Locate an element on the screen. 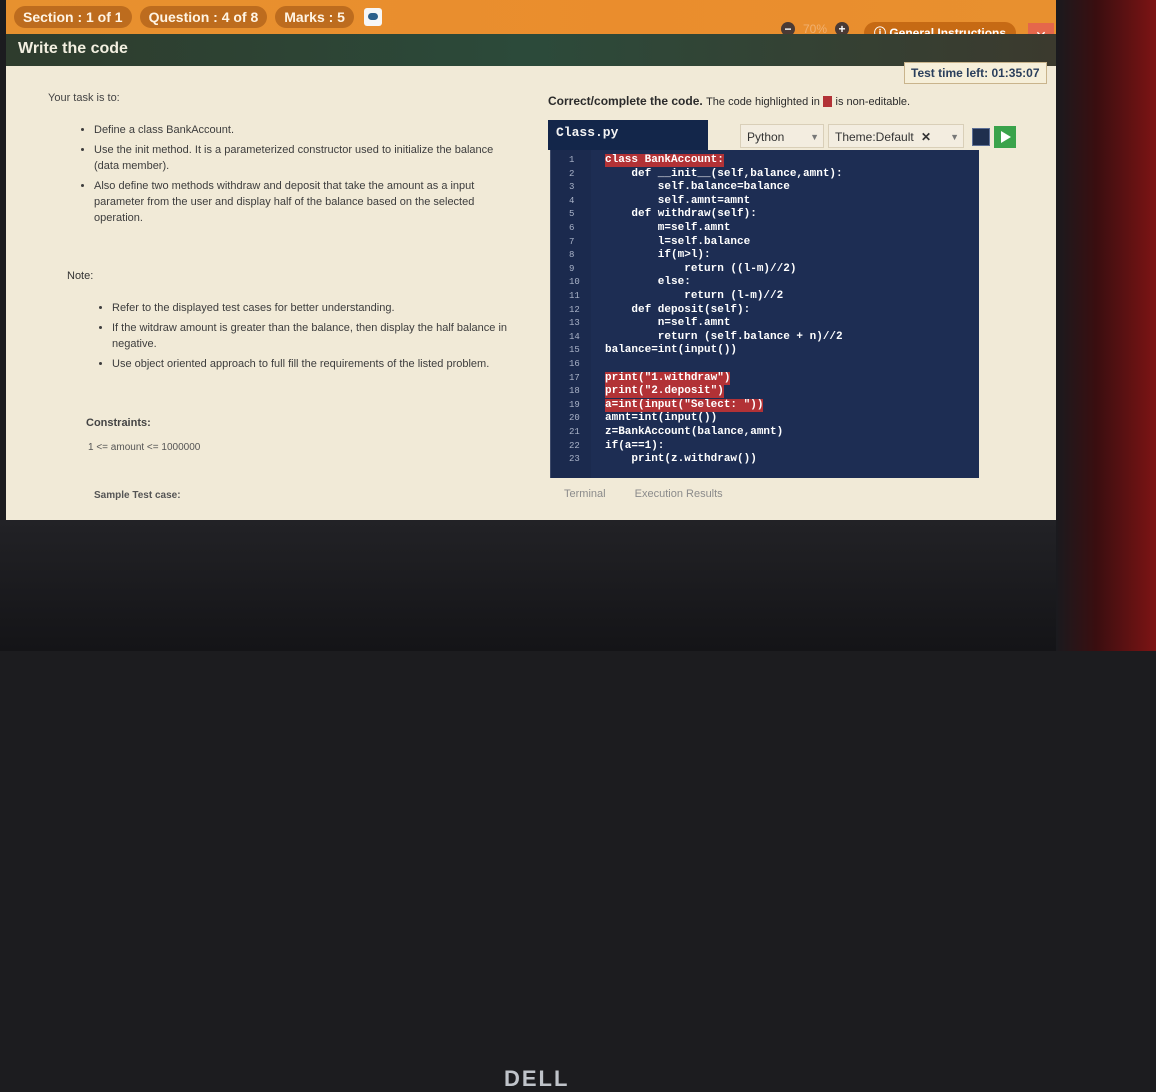  theme-select: Theme:Default ✕ ▼ is located at coordinates (896, 136).